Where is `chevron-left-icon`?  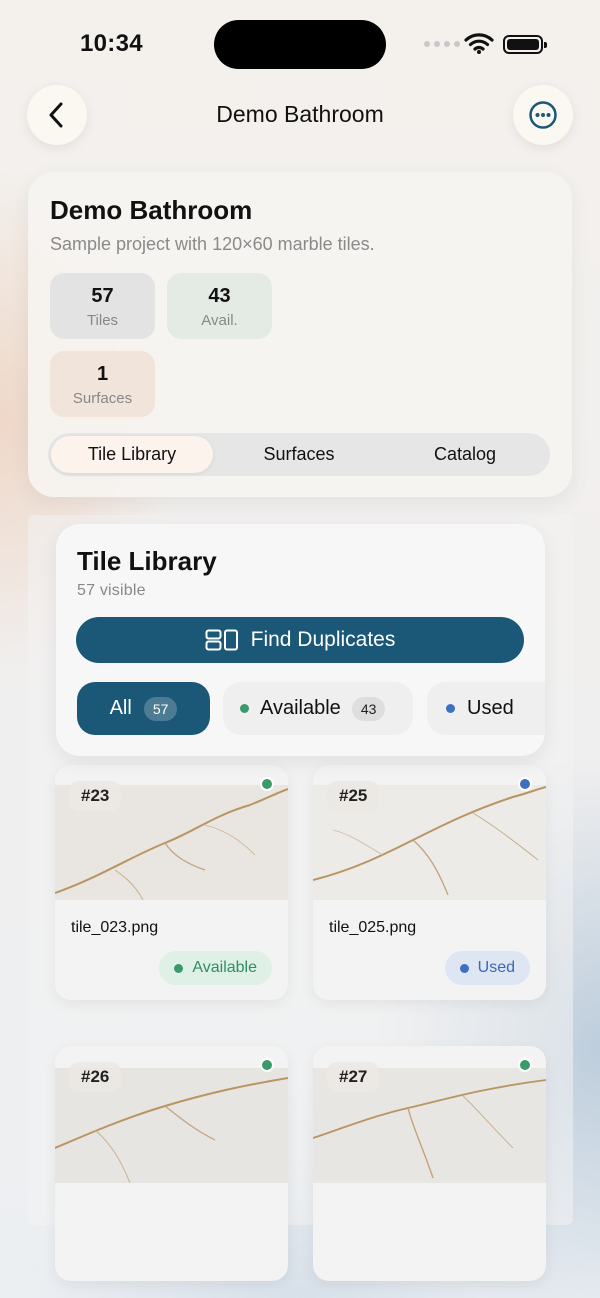
chevron-left-icon is located at coordinates (56, 115).